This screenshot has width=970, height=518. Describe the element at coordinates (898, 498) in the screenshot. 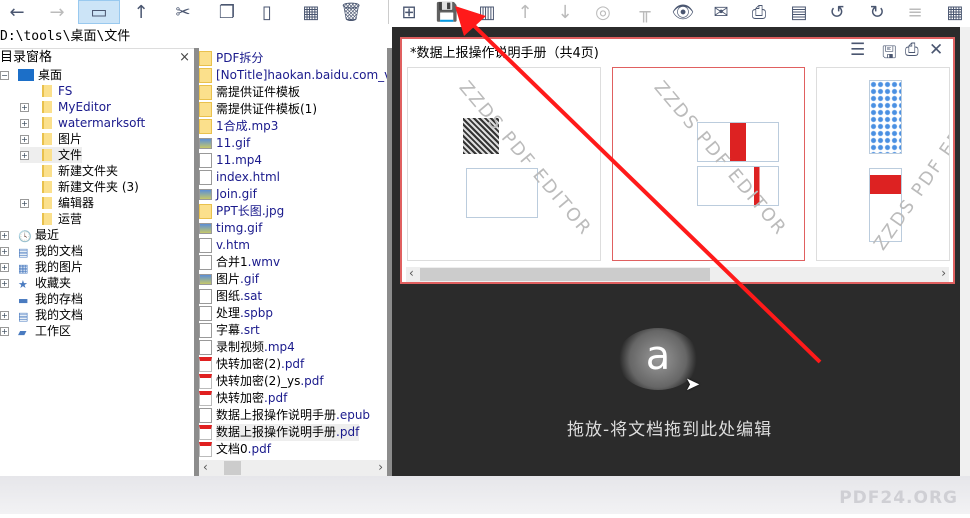

I see `brand-label: PDF24.ORG` at that location.